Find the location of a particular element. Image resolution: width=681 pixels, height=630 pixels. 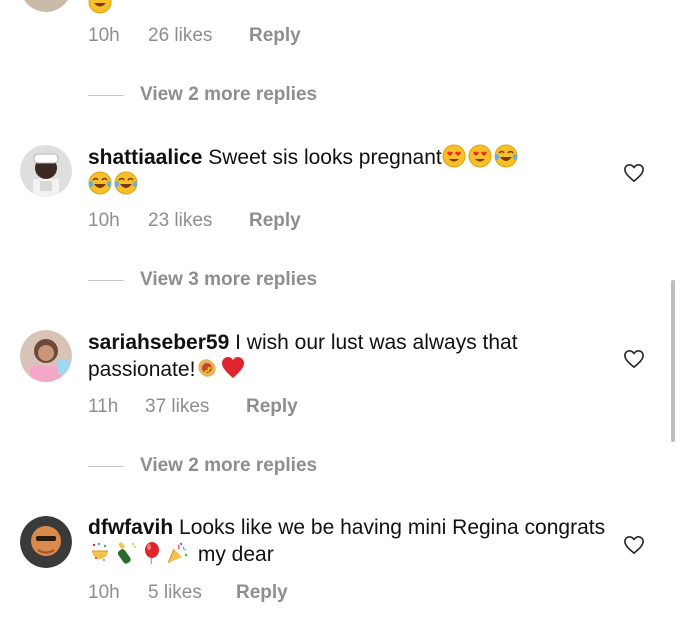

comment-body-end: my dear is located at coordinates (235, 554).